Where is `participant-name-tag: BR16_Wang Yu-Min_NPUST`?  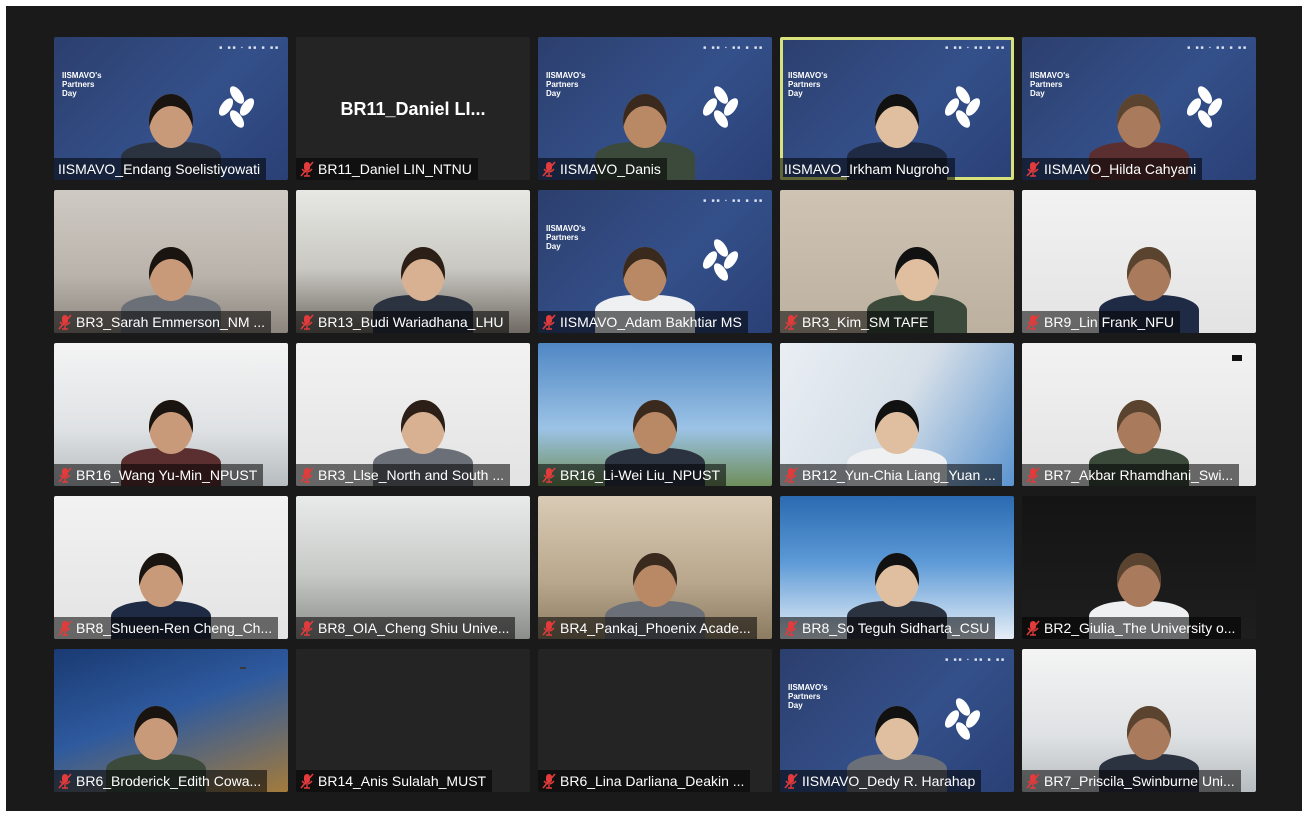 participant-name-tag: BR16_Wang Yu-Min_NPUST is located at coordinates (159, 475).